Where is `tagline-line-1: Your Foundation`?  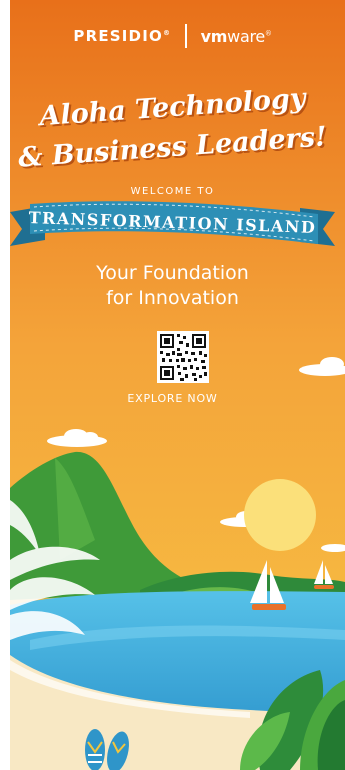
tagline-line-1: Your Foundation is located at coordinates (172, 273).